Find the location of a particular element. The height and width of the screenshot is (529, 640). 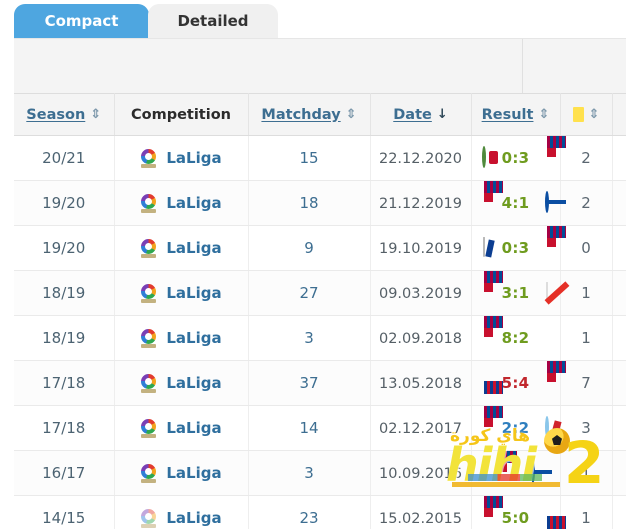

cell-result: 2:2 is located at coordinates (516, 428).